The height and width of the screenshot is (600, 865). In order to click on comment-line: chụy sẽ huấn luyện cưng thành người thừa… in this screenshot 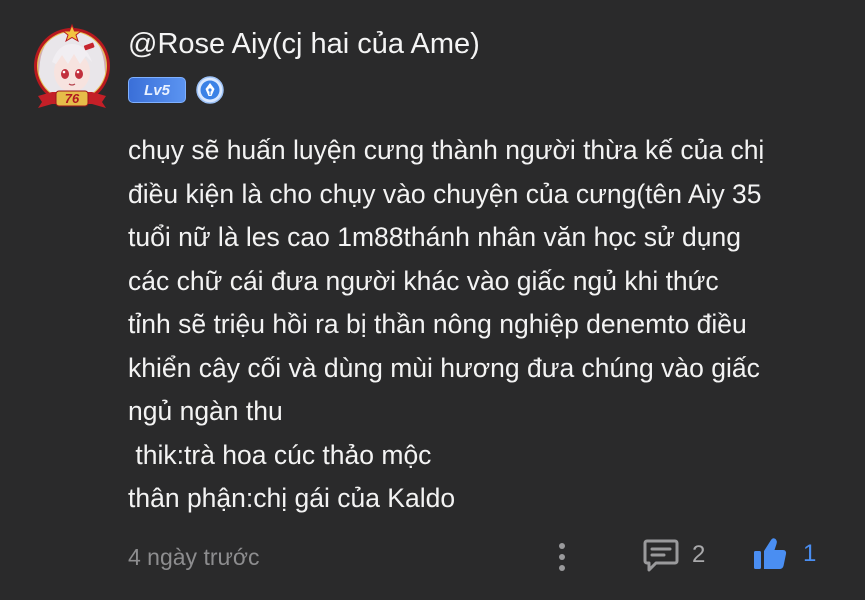, I will do `click(446, 150)`.